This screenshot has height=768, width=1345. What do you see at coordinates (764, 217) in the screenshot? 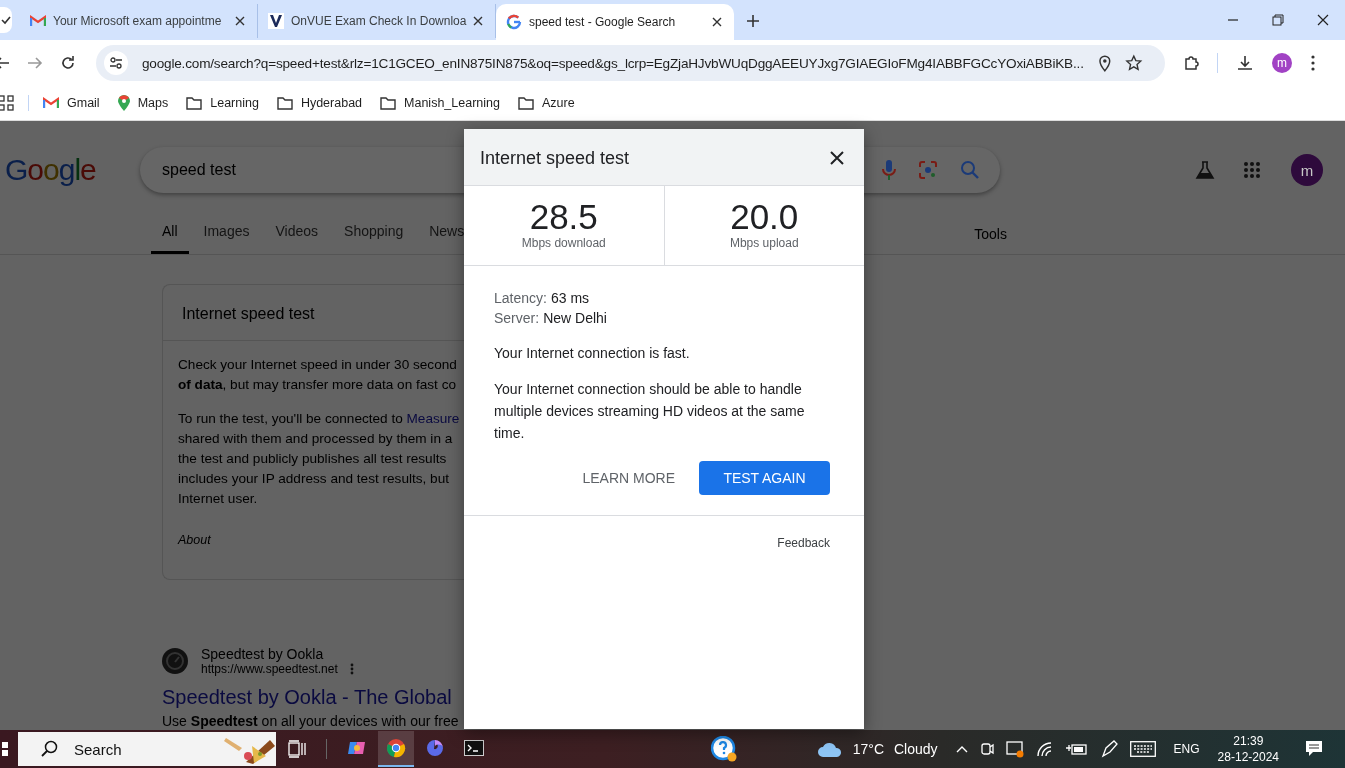
I see `speed-value: 20.0` at bounding box center [764, 217].